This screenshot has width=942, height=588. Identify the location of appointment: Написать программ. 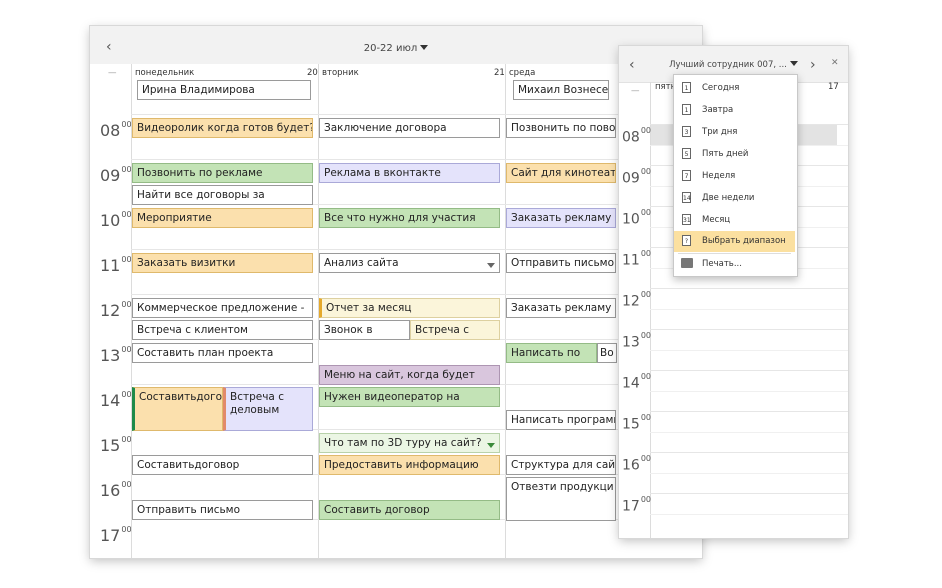
(561, 420).